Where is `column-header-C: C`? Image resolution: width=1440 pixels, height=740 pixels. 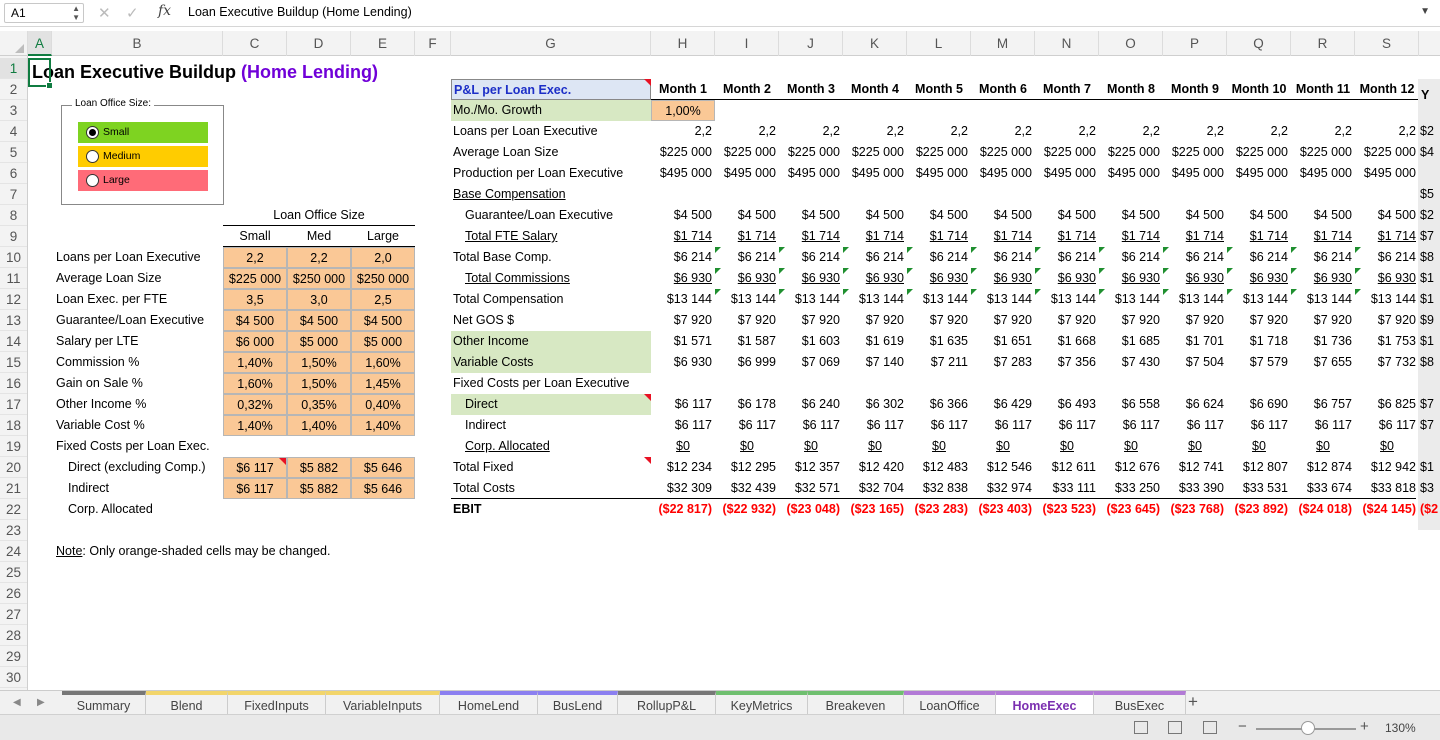
column-header-C: C is located at coordinates (255, 43).